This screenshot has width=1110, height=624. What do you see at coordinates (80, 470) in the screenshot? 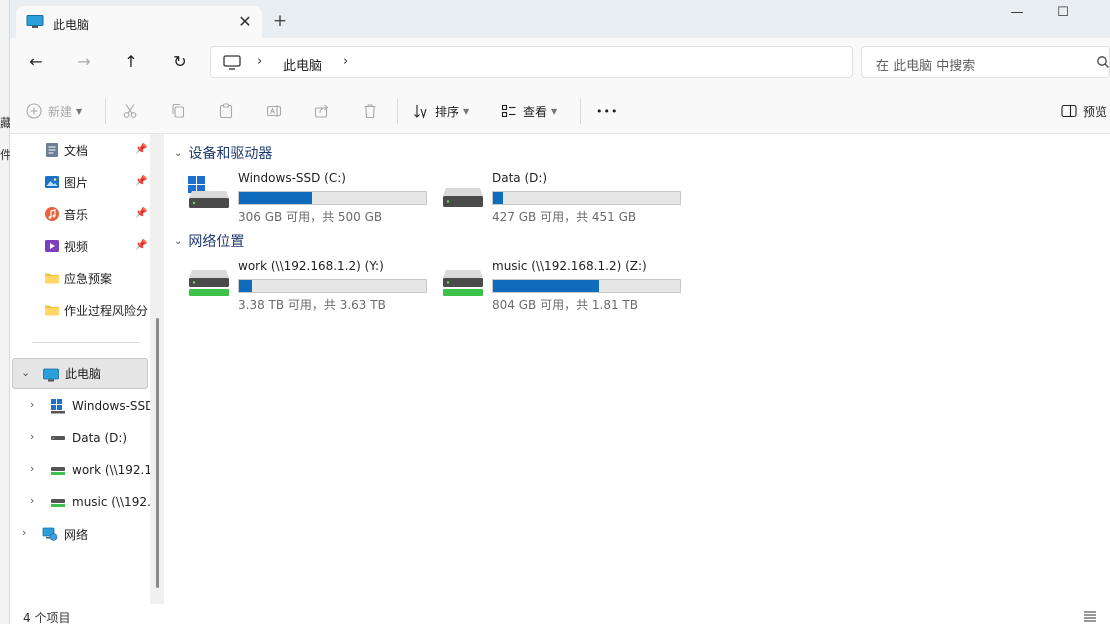
I see `sidebar-item-work-drive: › work (\\192.1` at bounding box center [80, 470].